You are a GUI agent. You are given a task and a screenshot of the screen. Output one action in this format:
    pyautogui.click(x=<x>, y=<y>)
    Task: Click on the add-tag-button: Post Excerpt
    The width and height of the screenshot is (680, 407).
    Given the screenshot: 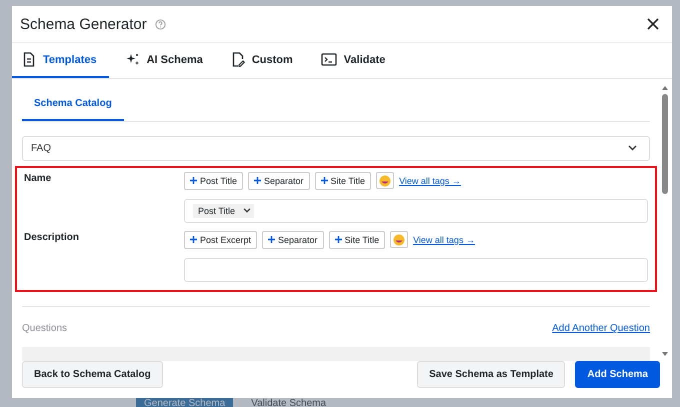 What is the action you would take?
    pyautogui.click(x=221, y=239)
    